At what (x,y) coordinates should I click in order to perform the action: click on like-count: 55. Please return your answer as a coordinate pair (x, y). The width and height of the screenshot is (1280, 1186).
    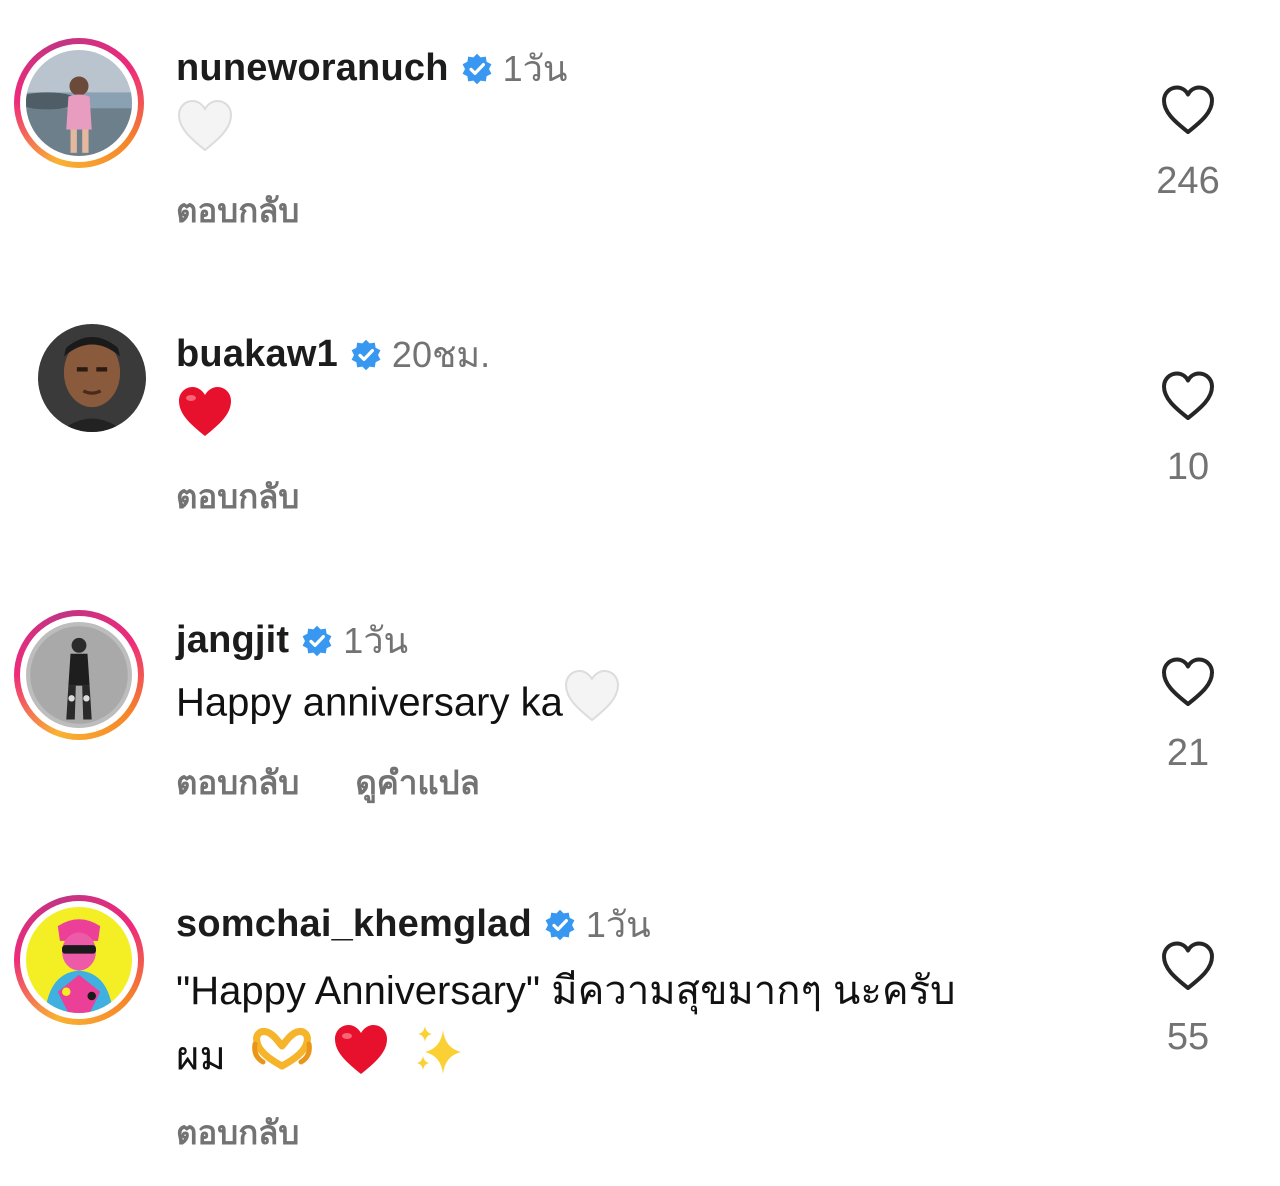
    Looking at the image, I should click on (1188, 1037).